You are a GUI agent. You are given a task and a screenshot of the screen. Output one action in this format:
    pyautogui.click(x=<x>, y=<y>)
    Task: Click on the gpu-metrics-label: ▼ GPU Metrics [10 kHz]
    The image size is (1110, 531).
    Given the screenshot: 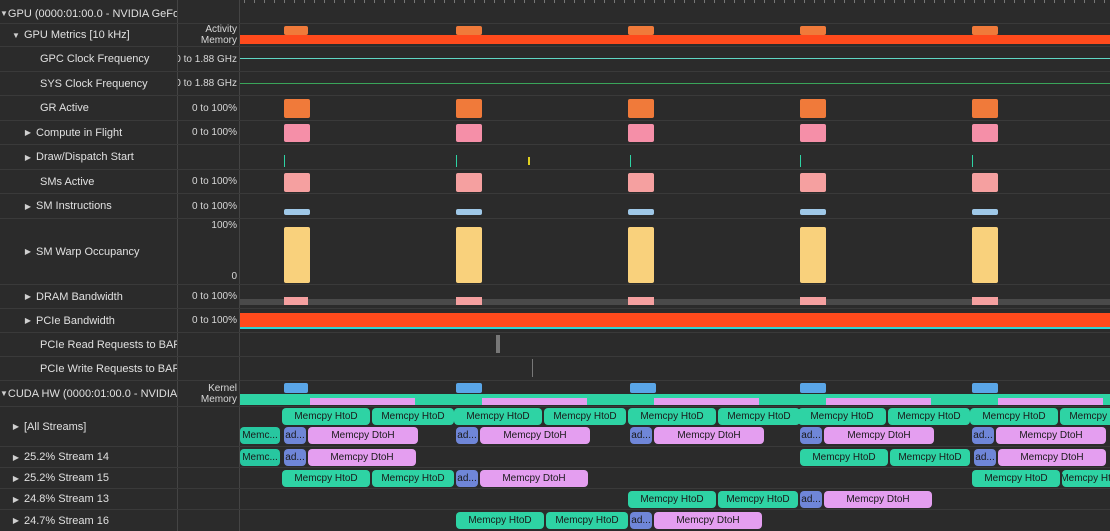 What is the action you would take?
    pyautogui.click(x=88, y=35)
    